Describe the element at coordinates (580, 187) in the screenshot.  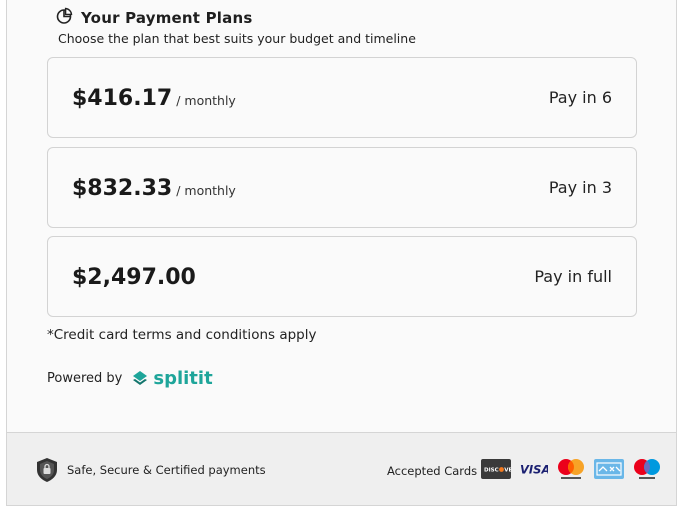
I see `plan-label: Pay in 3` at that location.